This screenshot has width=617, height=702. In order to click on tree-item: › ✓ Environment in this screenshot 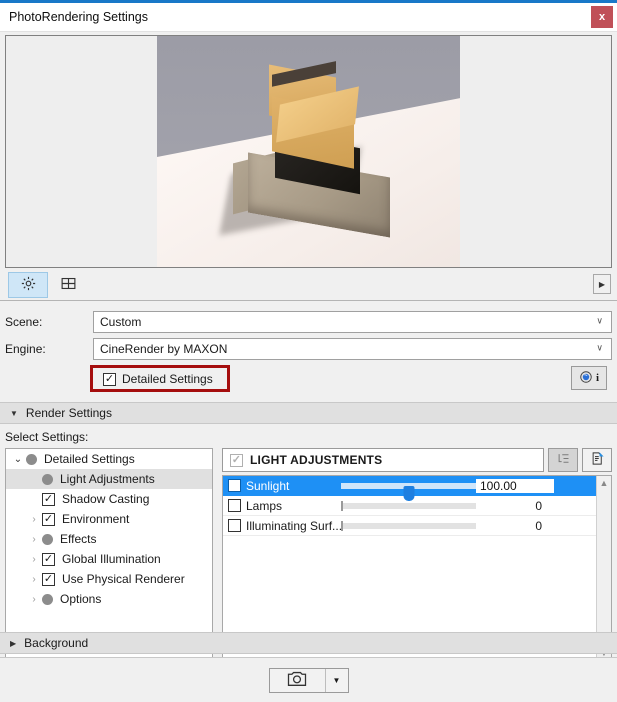, I will do `click(109, 519)`.